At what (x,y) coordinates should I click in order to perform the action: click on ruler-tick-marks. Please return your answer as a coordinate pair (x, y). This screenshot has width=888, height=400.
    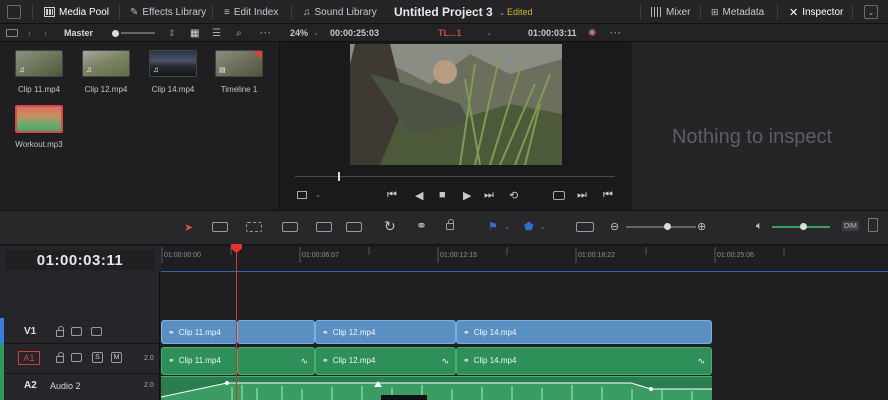
    Looking at the image, I should click on (473, 255).